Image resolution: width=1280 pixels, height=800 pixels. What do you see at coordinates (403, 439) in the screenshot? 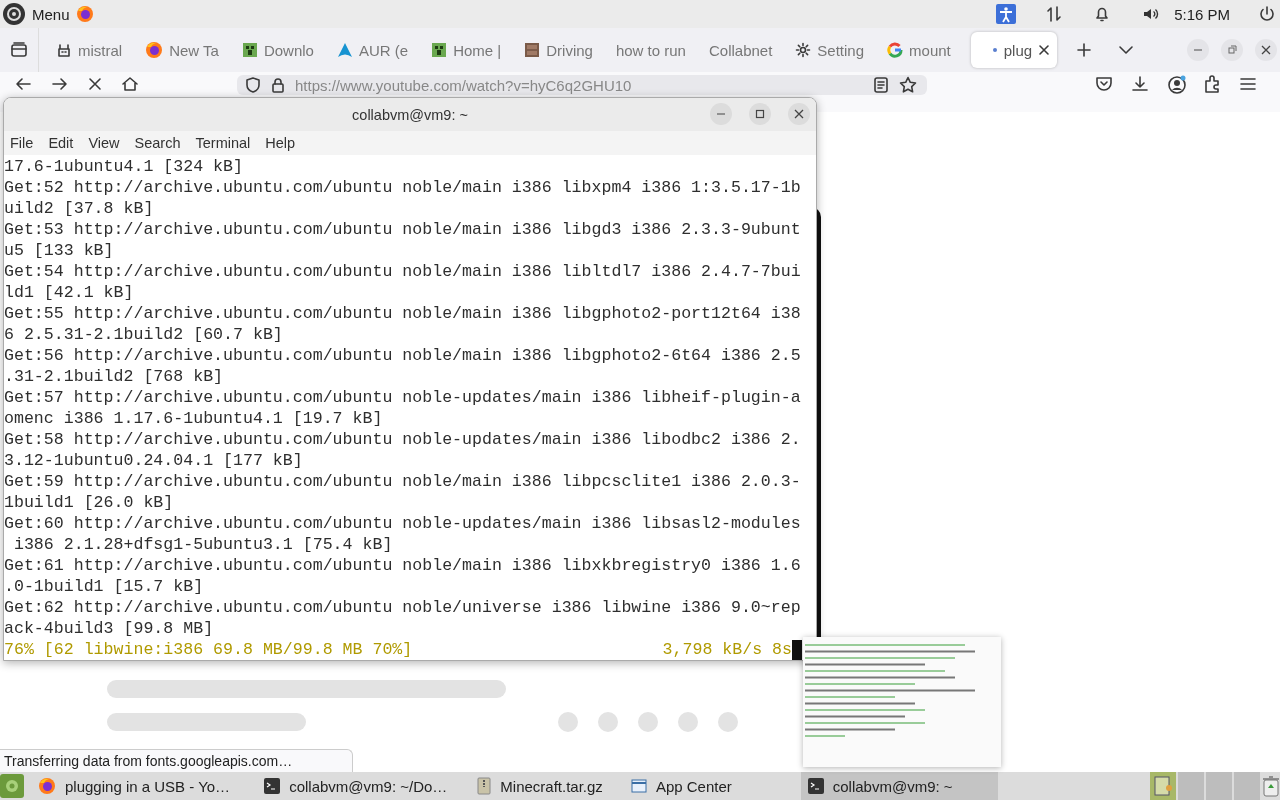
I see `terminal-line: Get:58 http://archive.ubuntu.com/ubuntu noble-updates/main i386 libodbc2 i386 2.` at bounding box center [403, 439].